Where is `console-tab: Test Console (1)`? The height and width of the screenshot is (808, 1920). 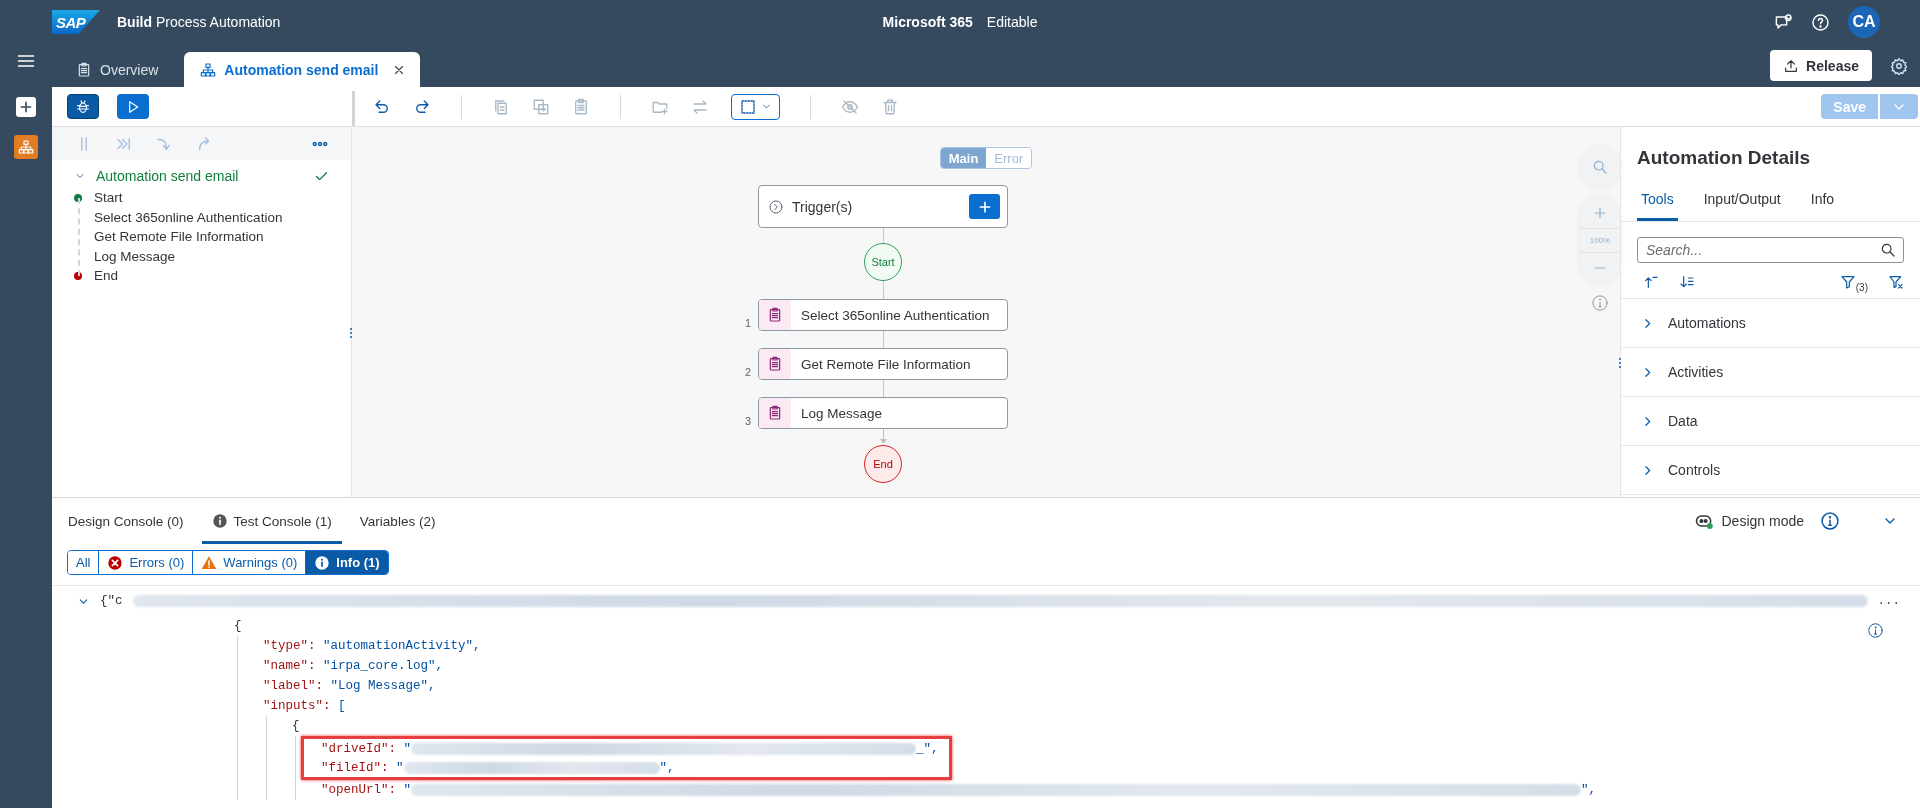
console-tab: Test Console (1) is located at coordinates (271, 521).